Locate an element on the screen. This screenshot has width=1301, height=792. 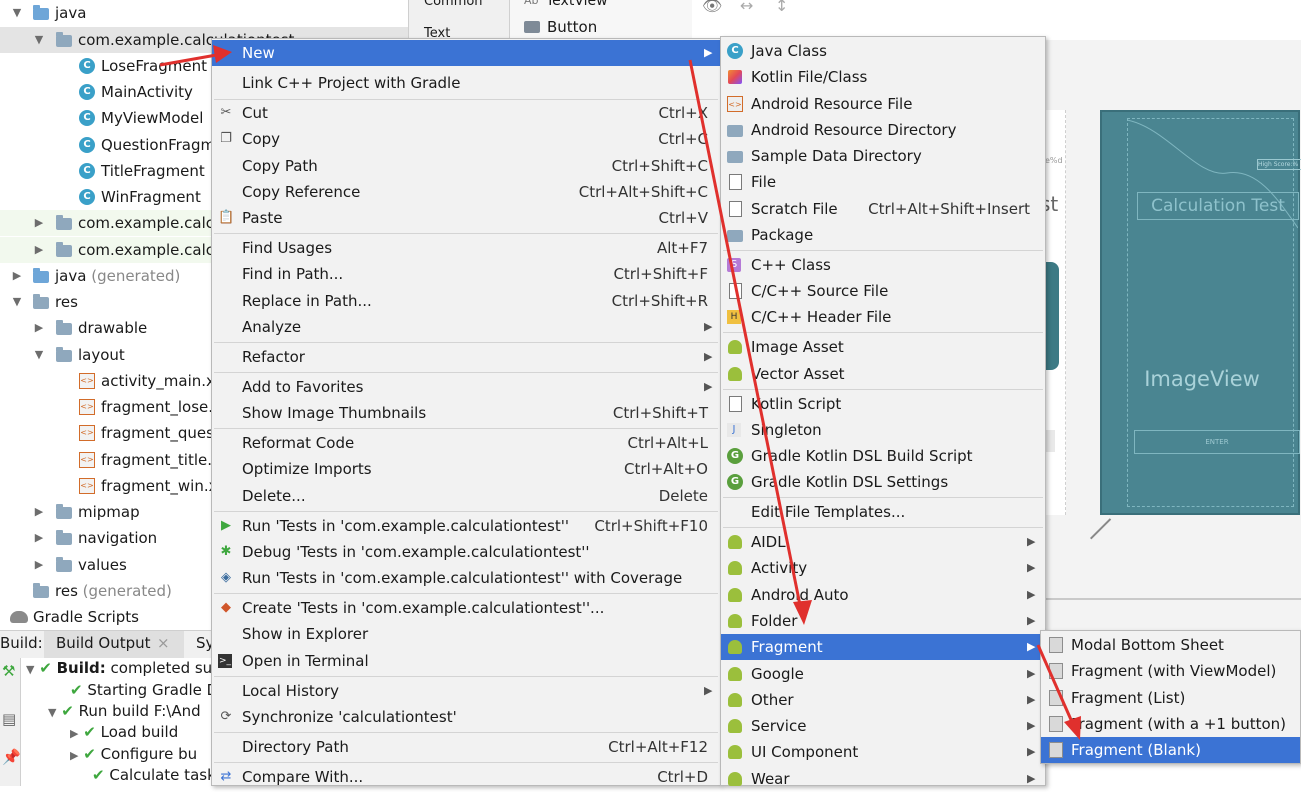
annotation-arrow-new is located at coordinates (191, 59).